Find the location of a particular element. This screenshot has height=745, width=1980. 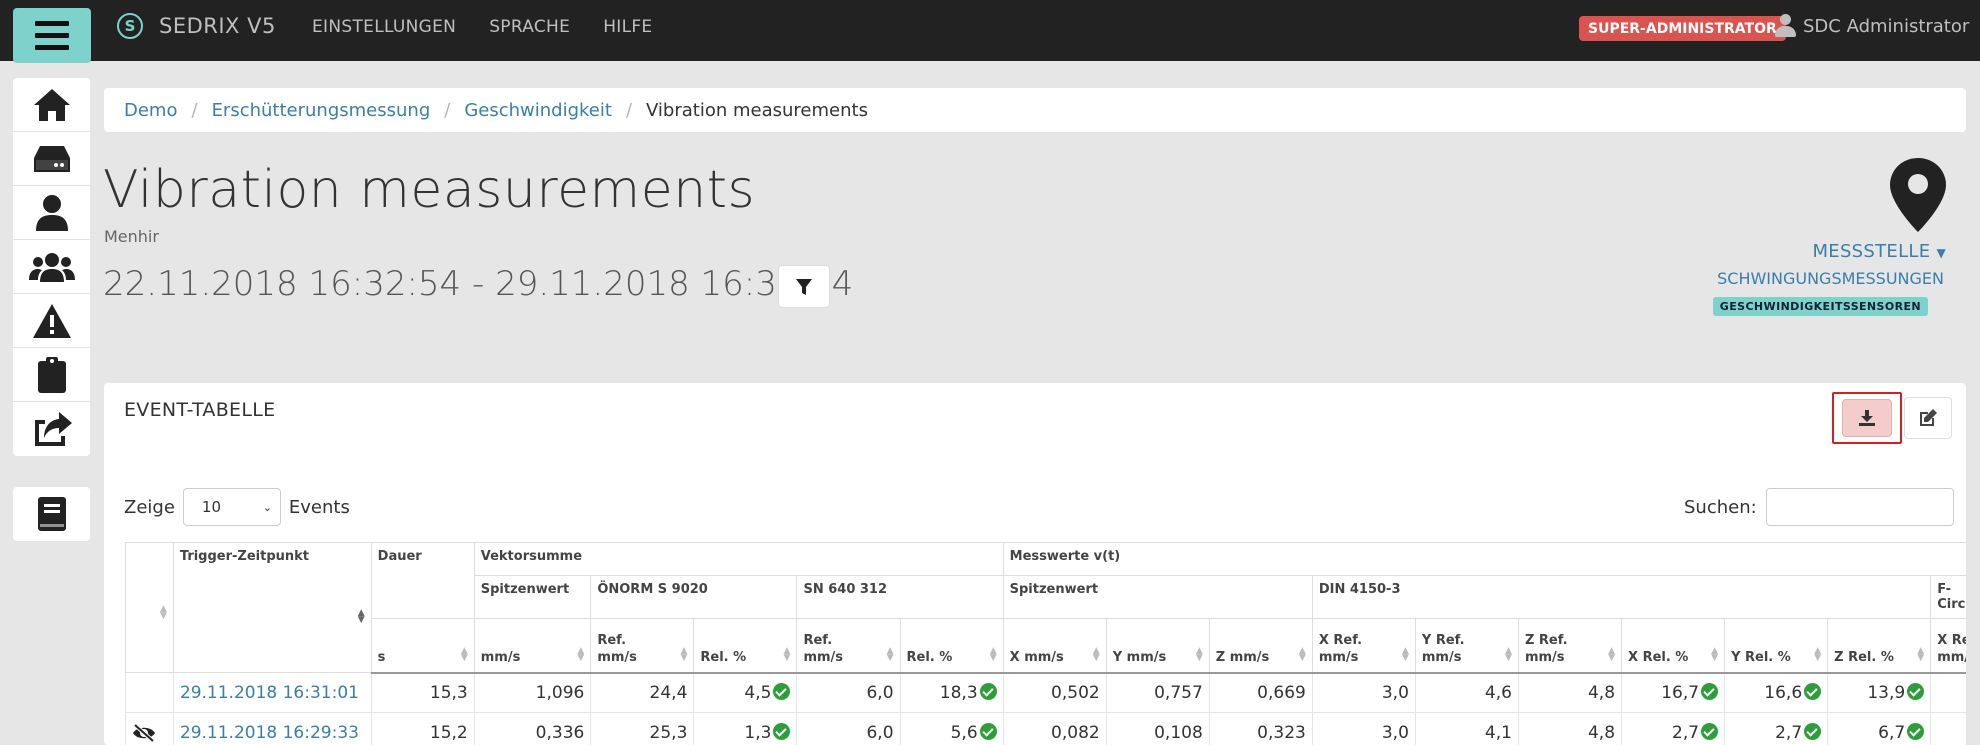

filter-button is located at coordinates (804, 286).